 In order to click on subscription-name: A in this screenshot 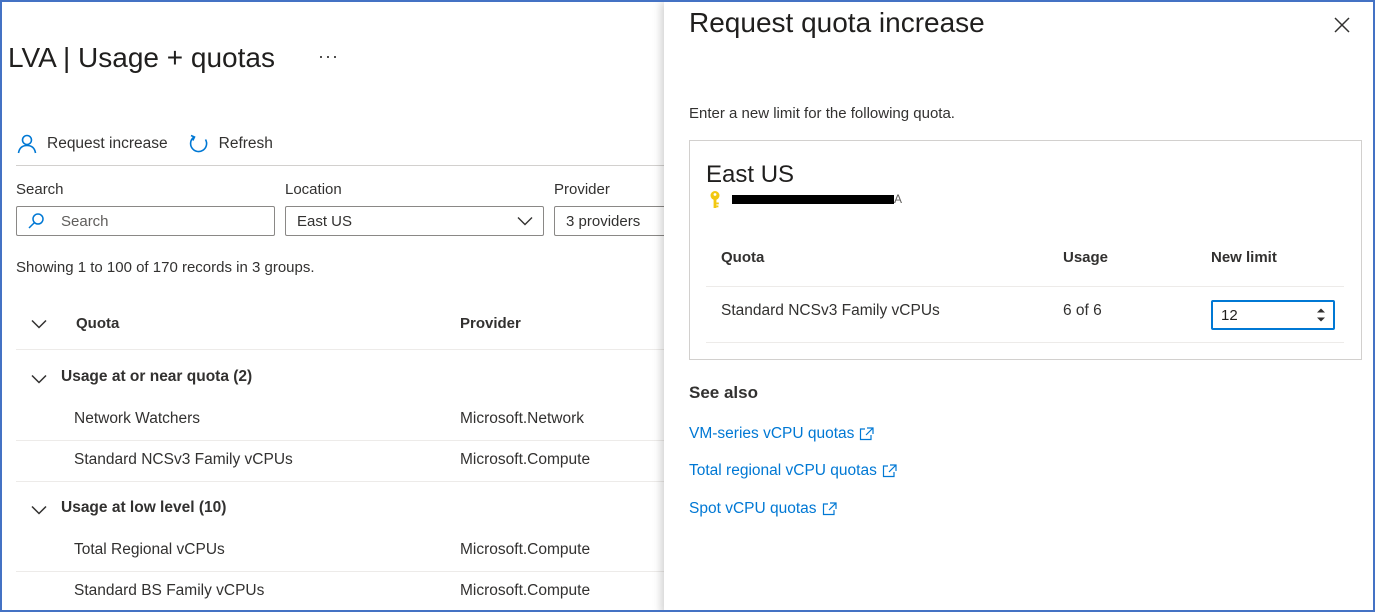, I will do `click(817, 199)`.